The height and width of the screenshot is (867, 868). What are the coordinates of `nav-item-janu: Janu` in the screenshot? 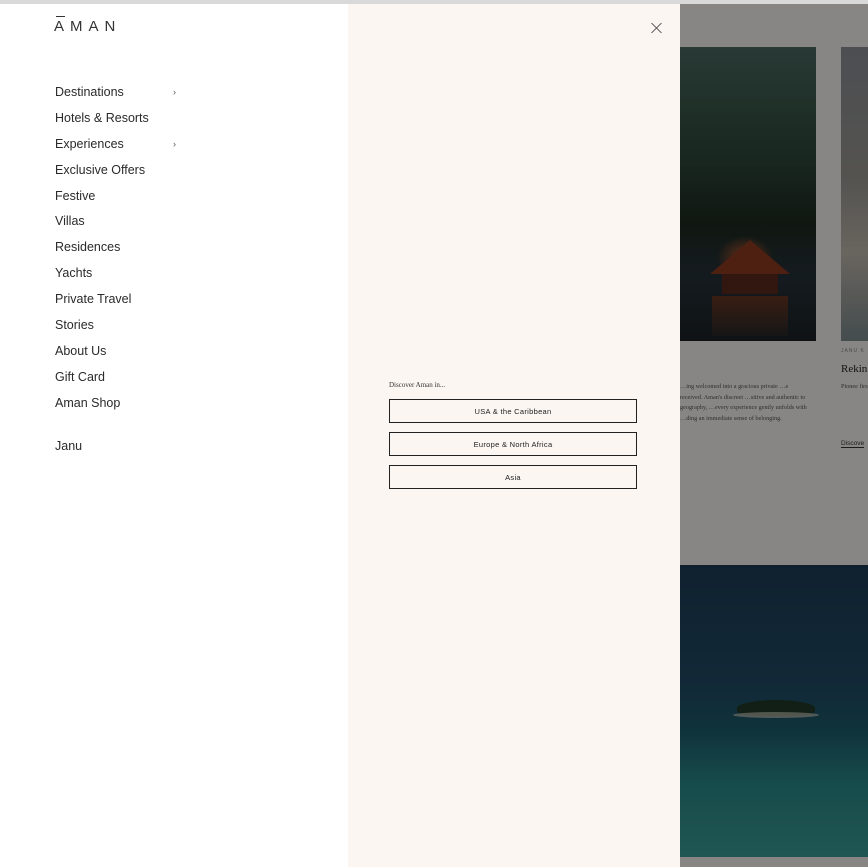 It's located at (68, 446).